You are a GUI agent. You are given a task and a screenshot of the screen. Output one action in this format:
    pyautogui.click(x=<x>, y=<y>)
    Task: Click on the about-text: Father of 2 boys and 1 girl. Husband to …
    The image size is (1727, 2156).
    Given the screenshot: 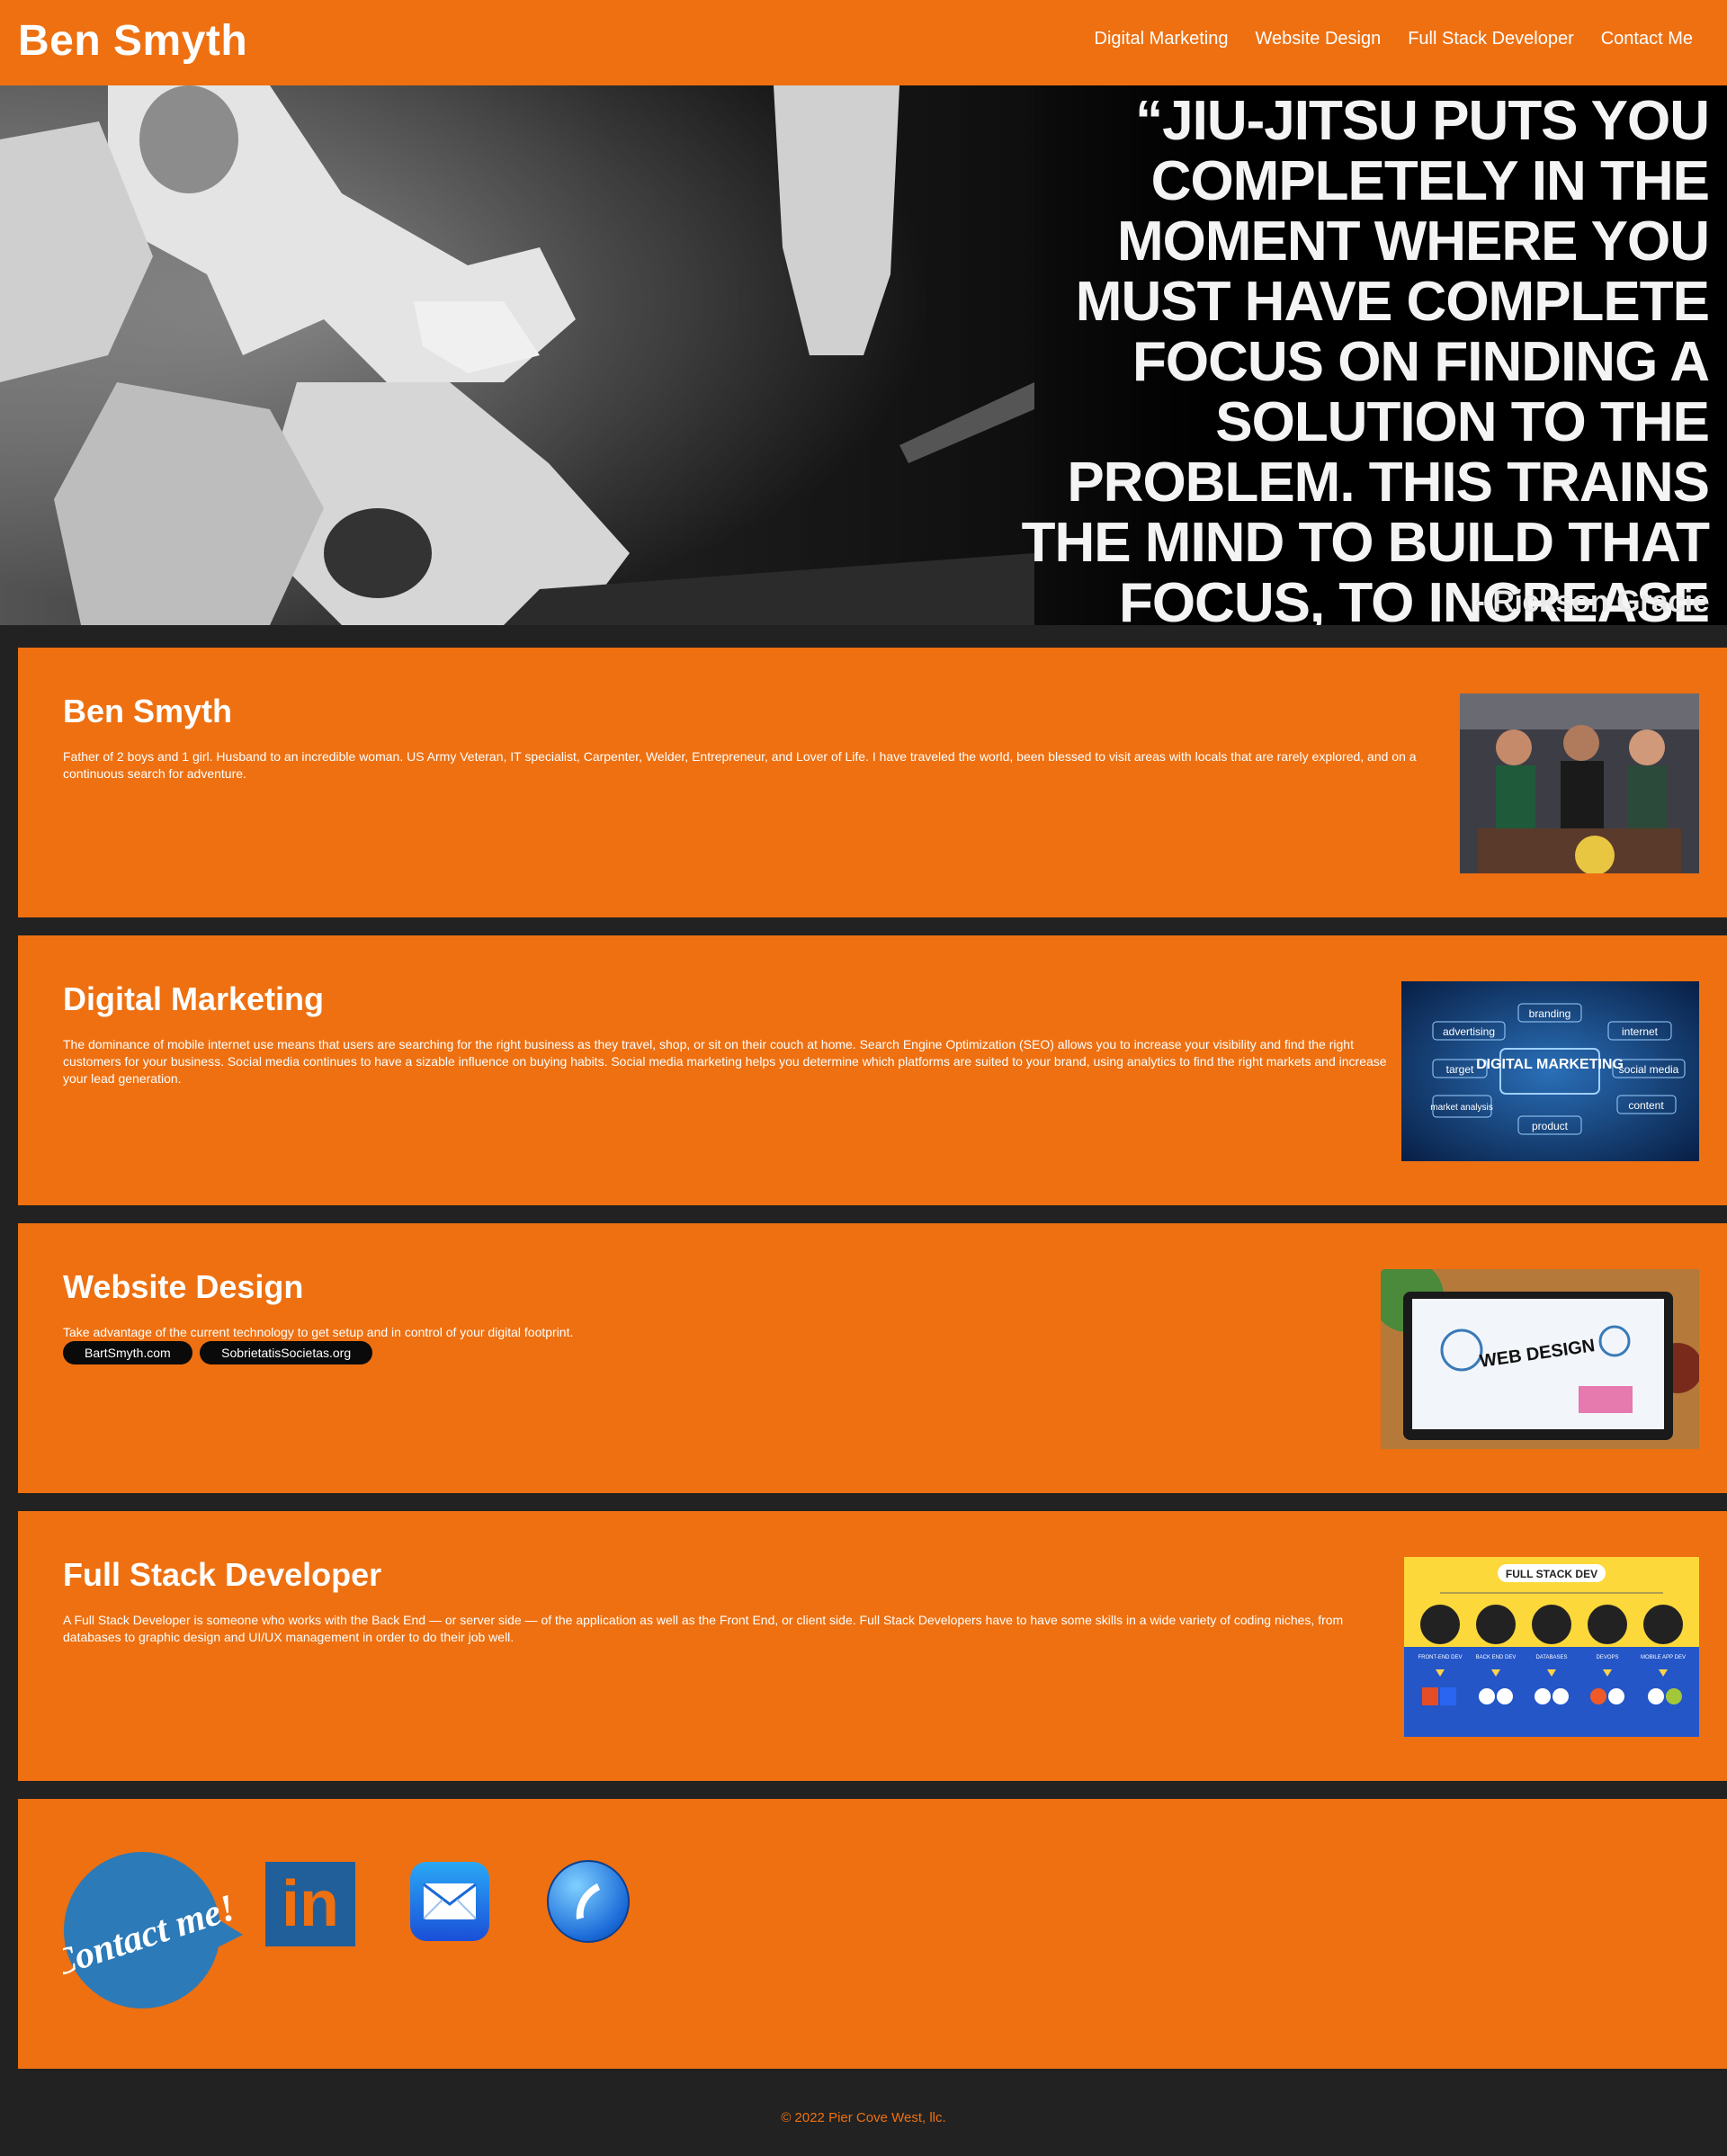 What is the action you would take?
    pyautogui.click(x=740, y=765)
    